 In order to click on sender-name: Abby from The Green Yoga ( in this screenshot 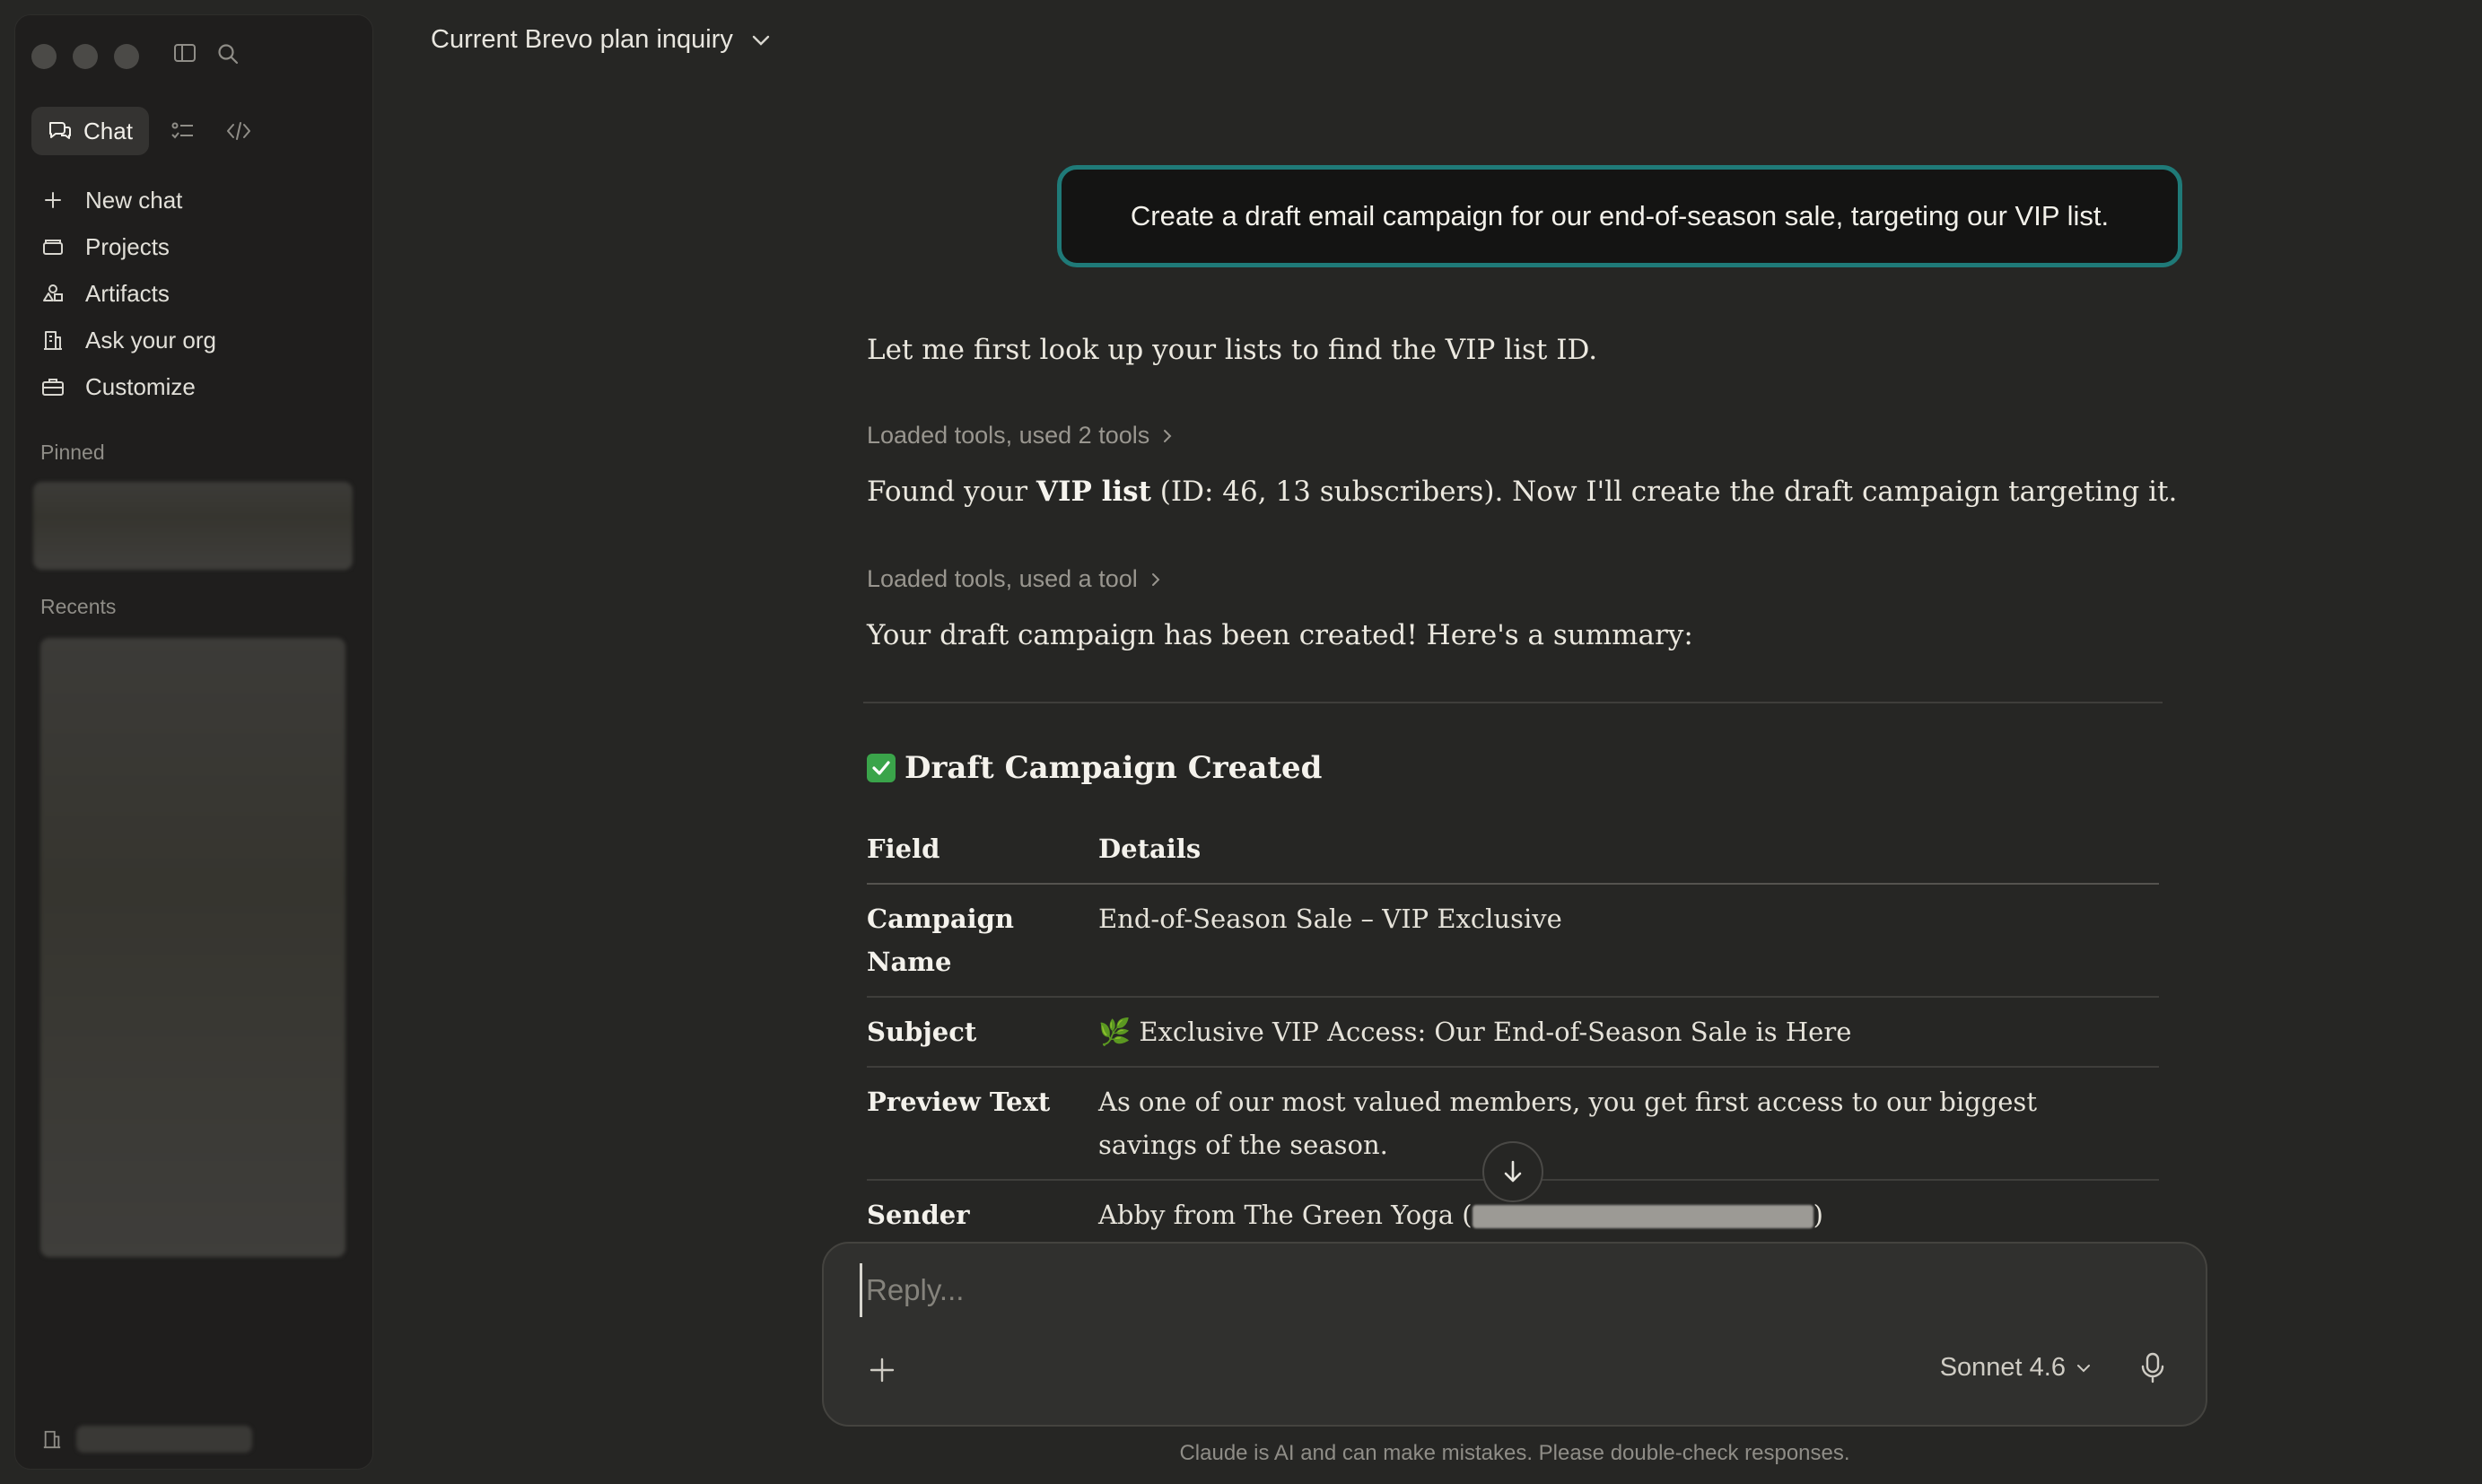, I will do `click(1285, 1215)`.